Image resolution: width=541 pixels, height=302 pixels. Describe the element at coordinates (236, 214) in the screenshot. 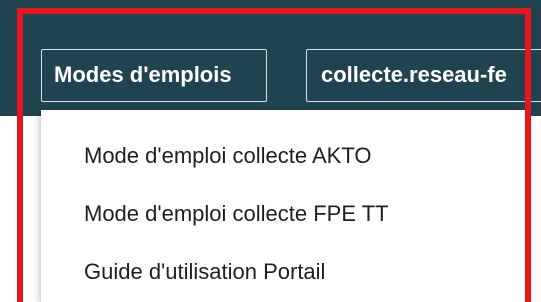

I see `dropdown-item-fpe-tt-guide: Mode d'emploi collecte FPE TT` at that location.